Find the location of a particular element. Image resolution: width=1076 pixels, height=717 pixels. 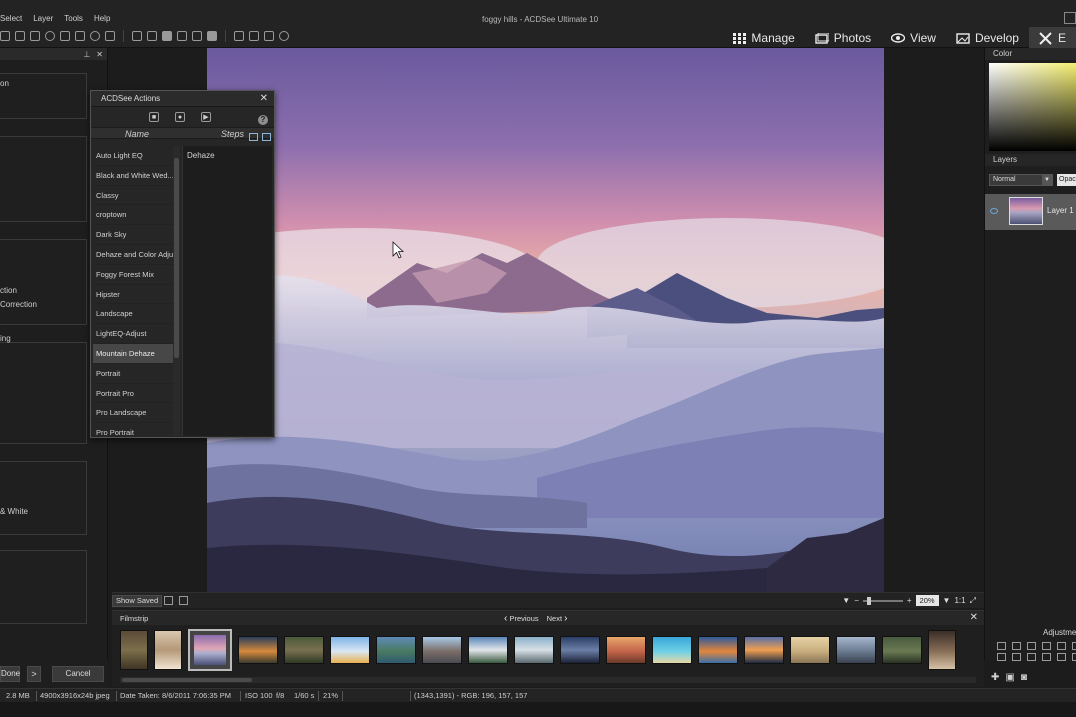

eraser-icon is located at coordinates (182, 36).